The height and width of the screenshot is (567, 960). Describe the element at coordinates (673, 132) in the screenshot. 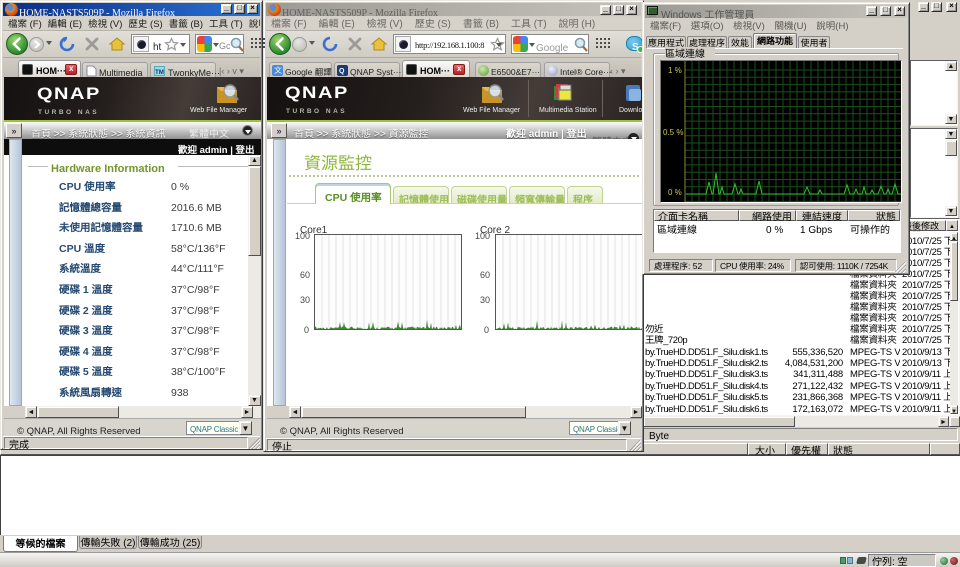

I see `svg-text: 0.5 %` at that location.